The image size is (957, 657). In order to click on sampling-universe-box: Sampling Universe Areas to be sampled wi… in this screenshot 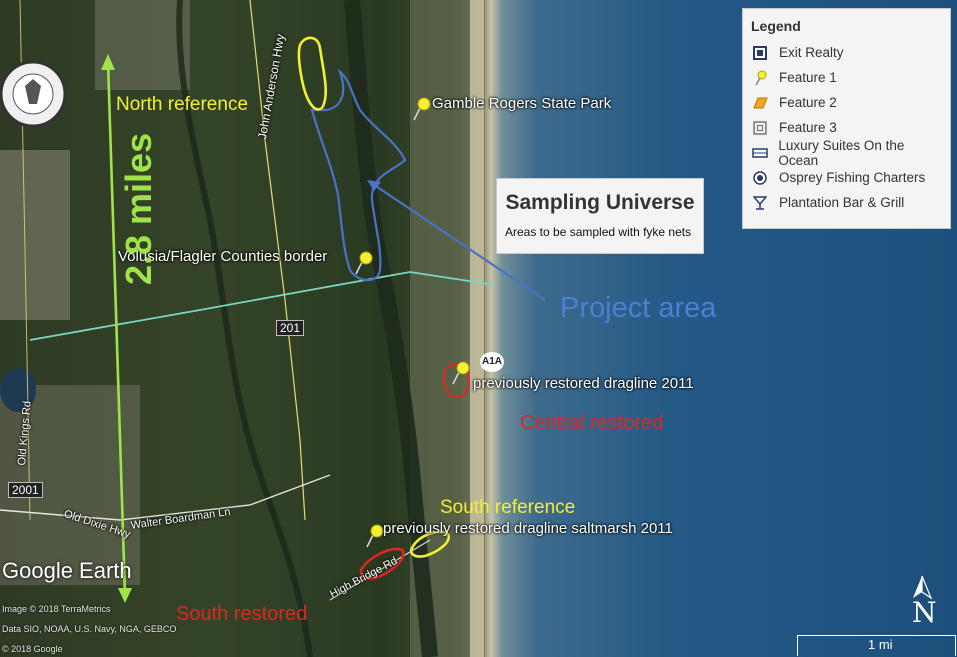, I will do `click(600, 216)`.